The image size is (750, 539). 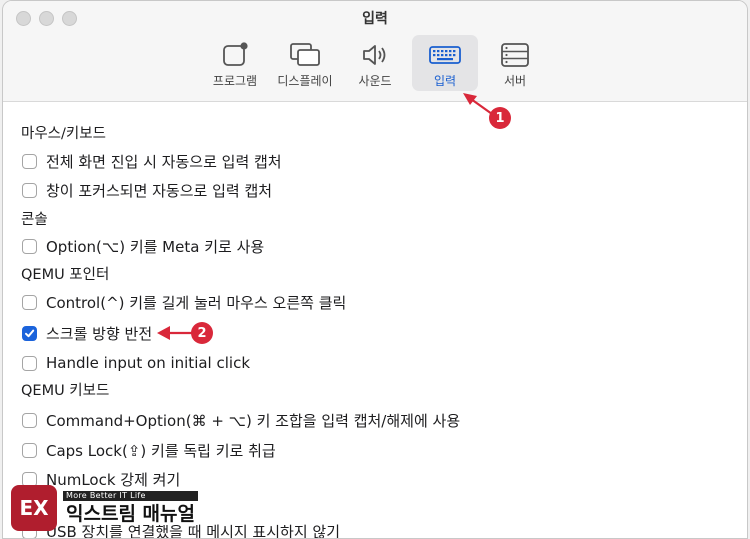 I want to click on option-label: Caps Lock(⇪) 키를 독립 키로 취급, so click(x=161, y=451).